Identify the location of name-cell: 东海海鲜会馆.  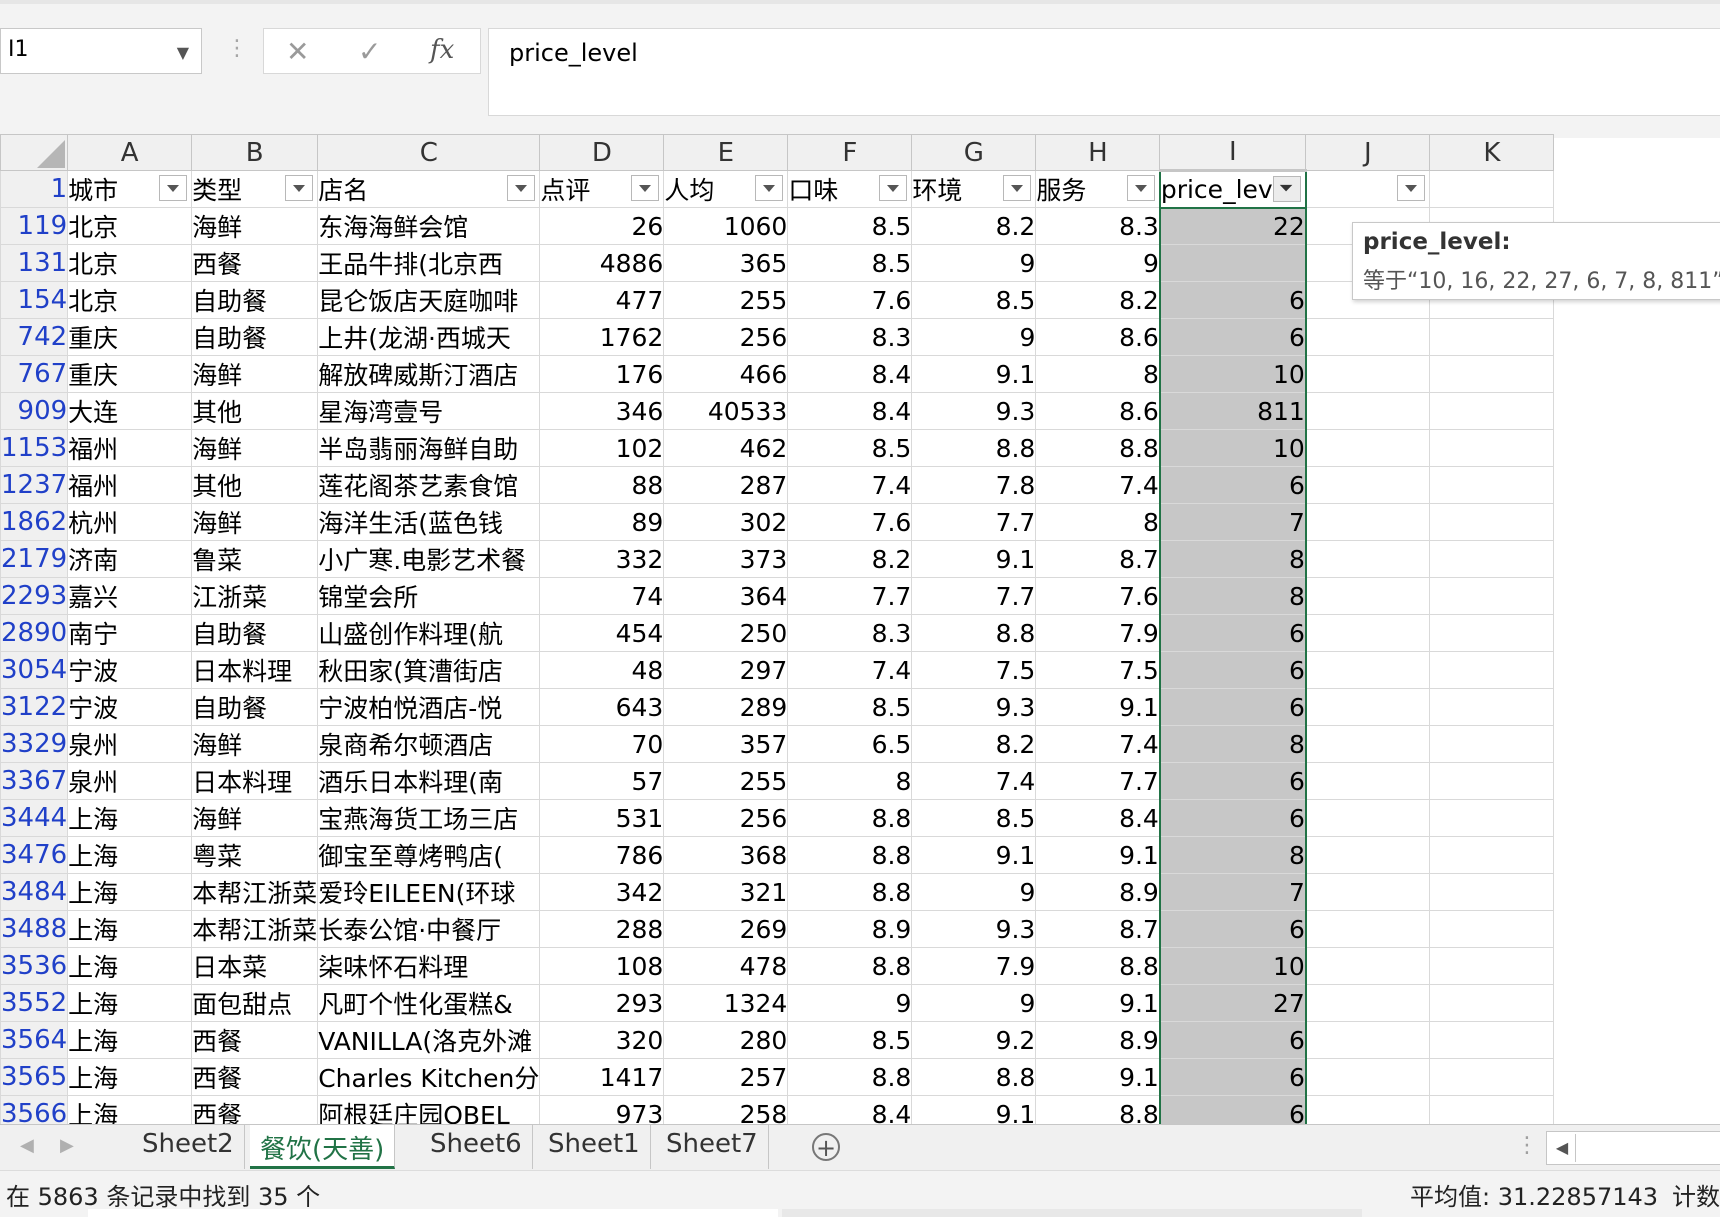
(429, 226).